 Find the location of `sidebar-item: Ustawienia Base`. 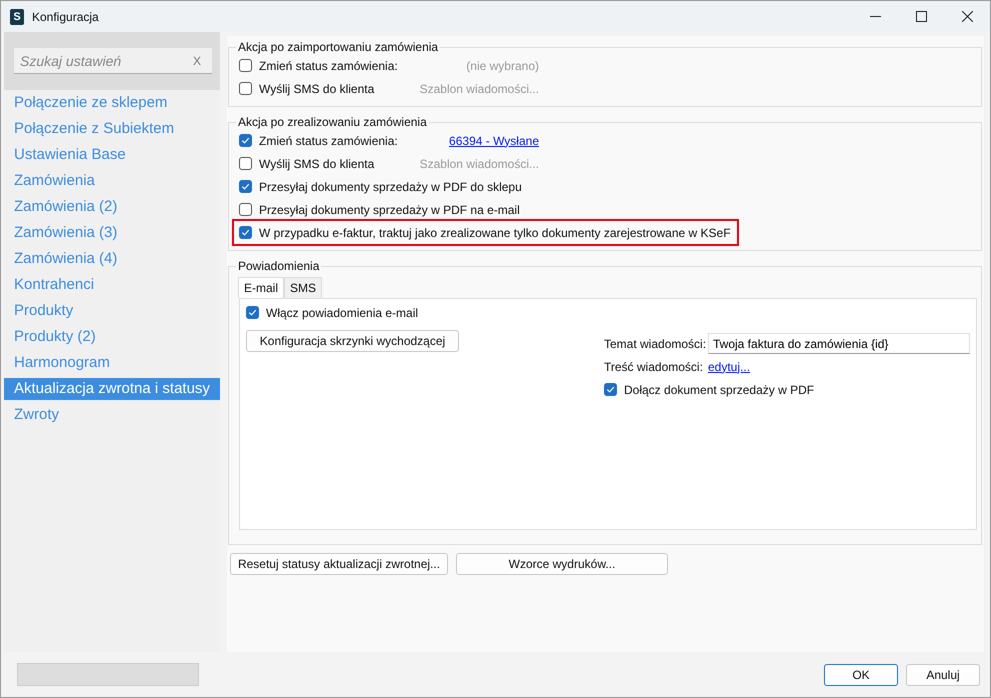

sidebar-item: Ustawienia Base is located at coordinates (112, 155).